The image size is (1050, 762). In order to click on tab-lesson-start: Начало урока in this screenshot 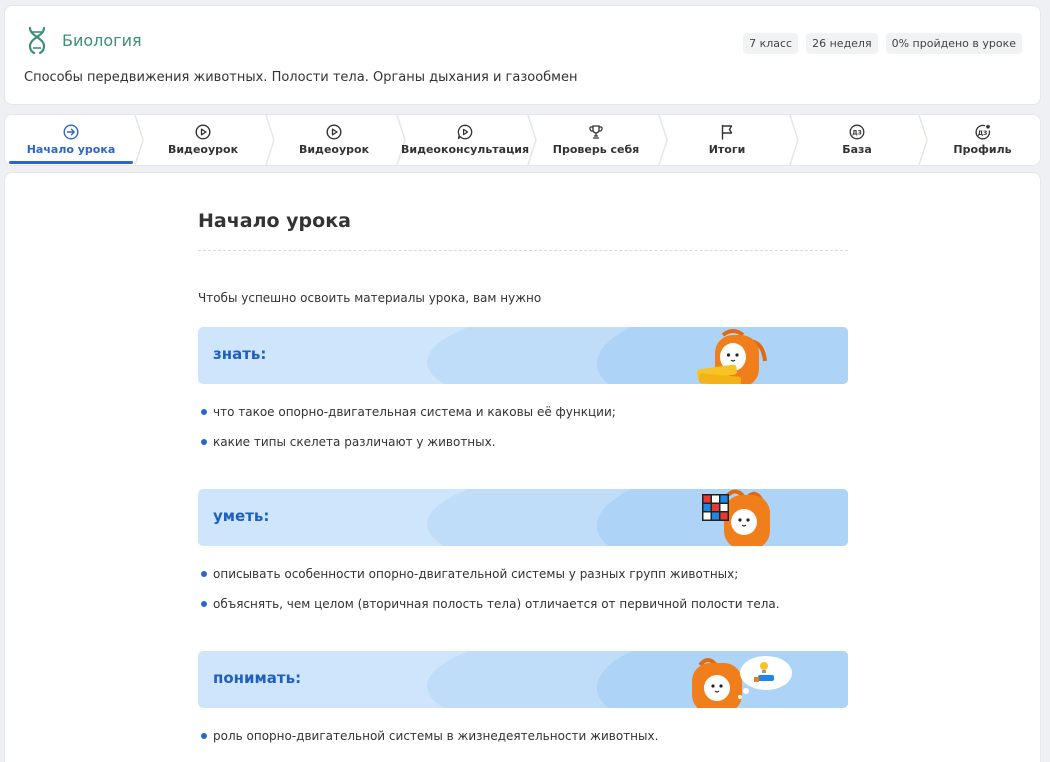, I will do `click(71, 140)`.